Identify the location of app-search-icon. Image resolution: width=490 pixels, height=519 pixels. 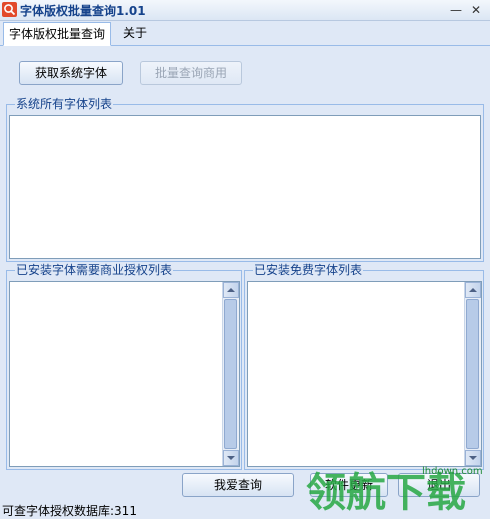
(9, 9).